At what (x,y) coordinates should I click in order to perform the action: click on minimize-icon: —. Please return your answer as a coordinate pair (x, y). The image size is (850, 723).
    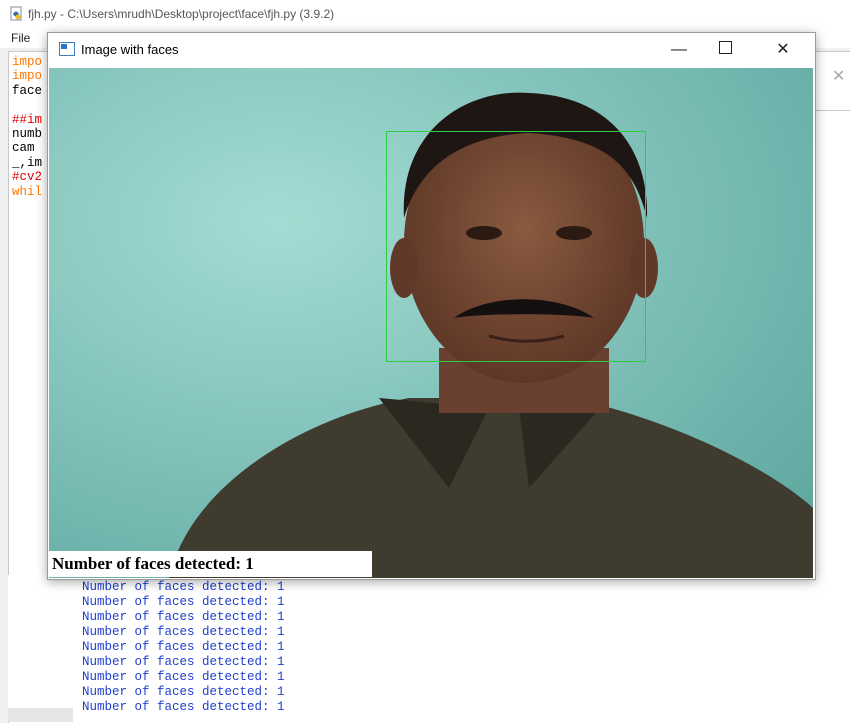
    Looking at the image, I should click on (679, 49).